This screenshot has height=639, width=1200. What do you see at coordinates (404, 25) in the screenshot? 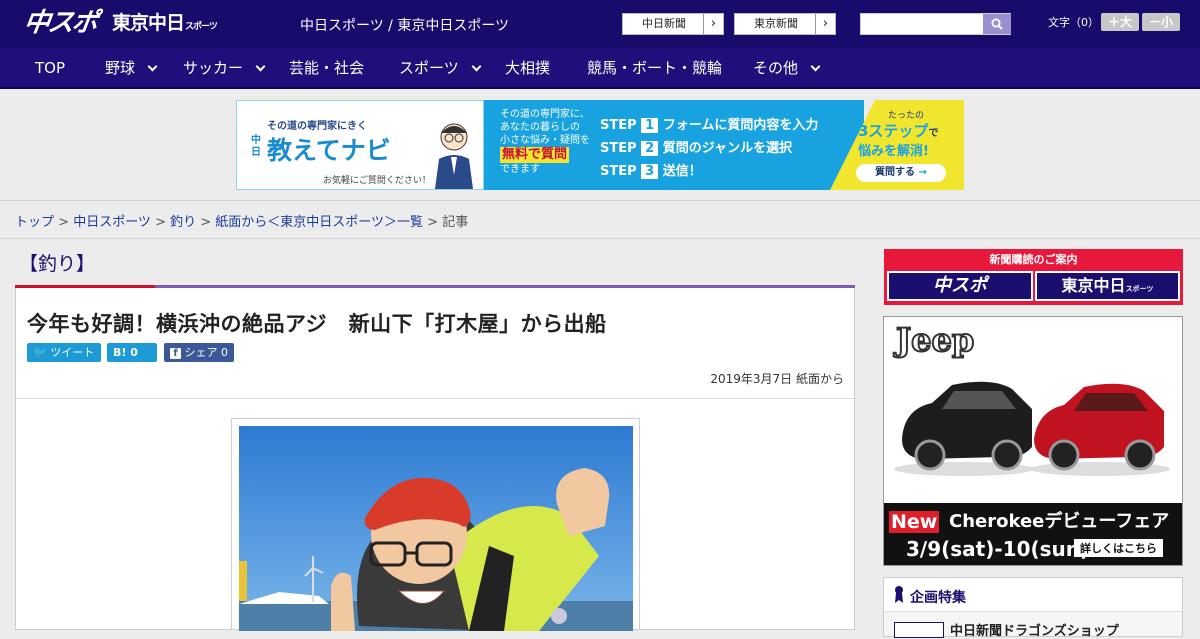
I see `site-links: 中日スポーツ / 東京中日スポーツ` at bounding box center [404, 25].